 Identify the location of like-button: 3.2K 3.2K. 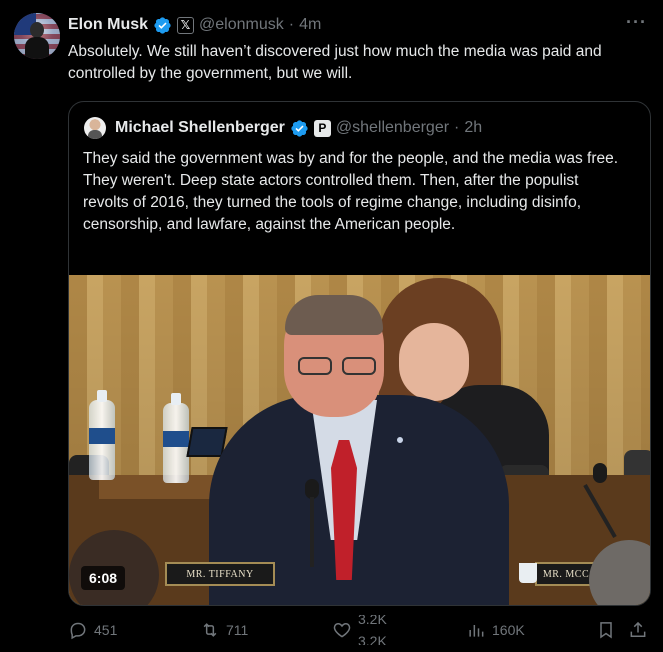
(365, 630).